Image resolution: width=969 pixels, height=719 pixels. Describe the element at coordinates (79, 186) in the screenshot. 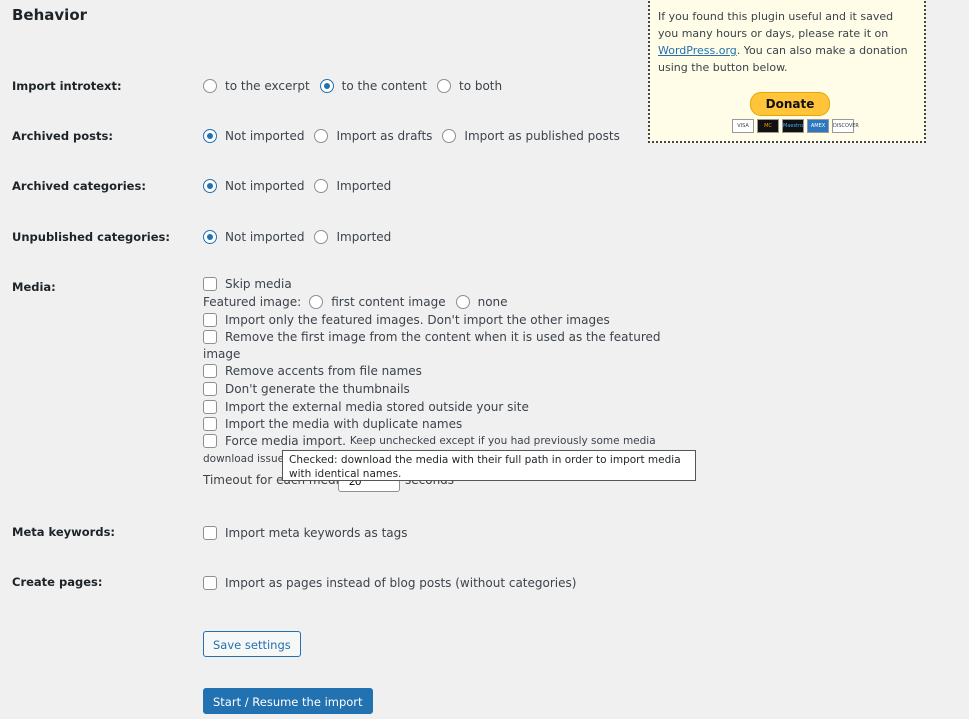

I see `archived-categories-label: Archived categories:` at that location.